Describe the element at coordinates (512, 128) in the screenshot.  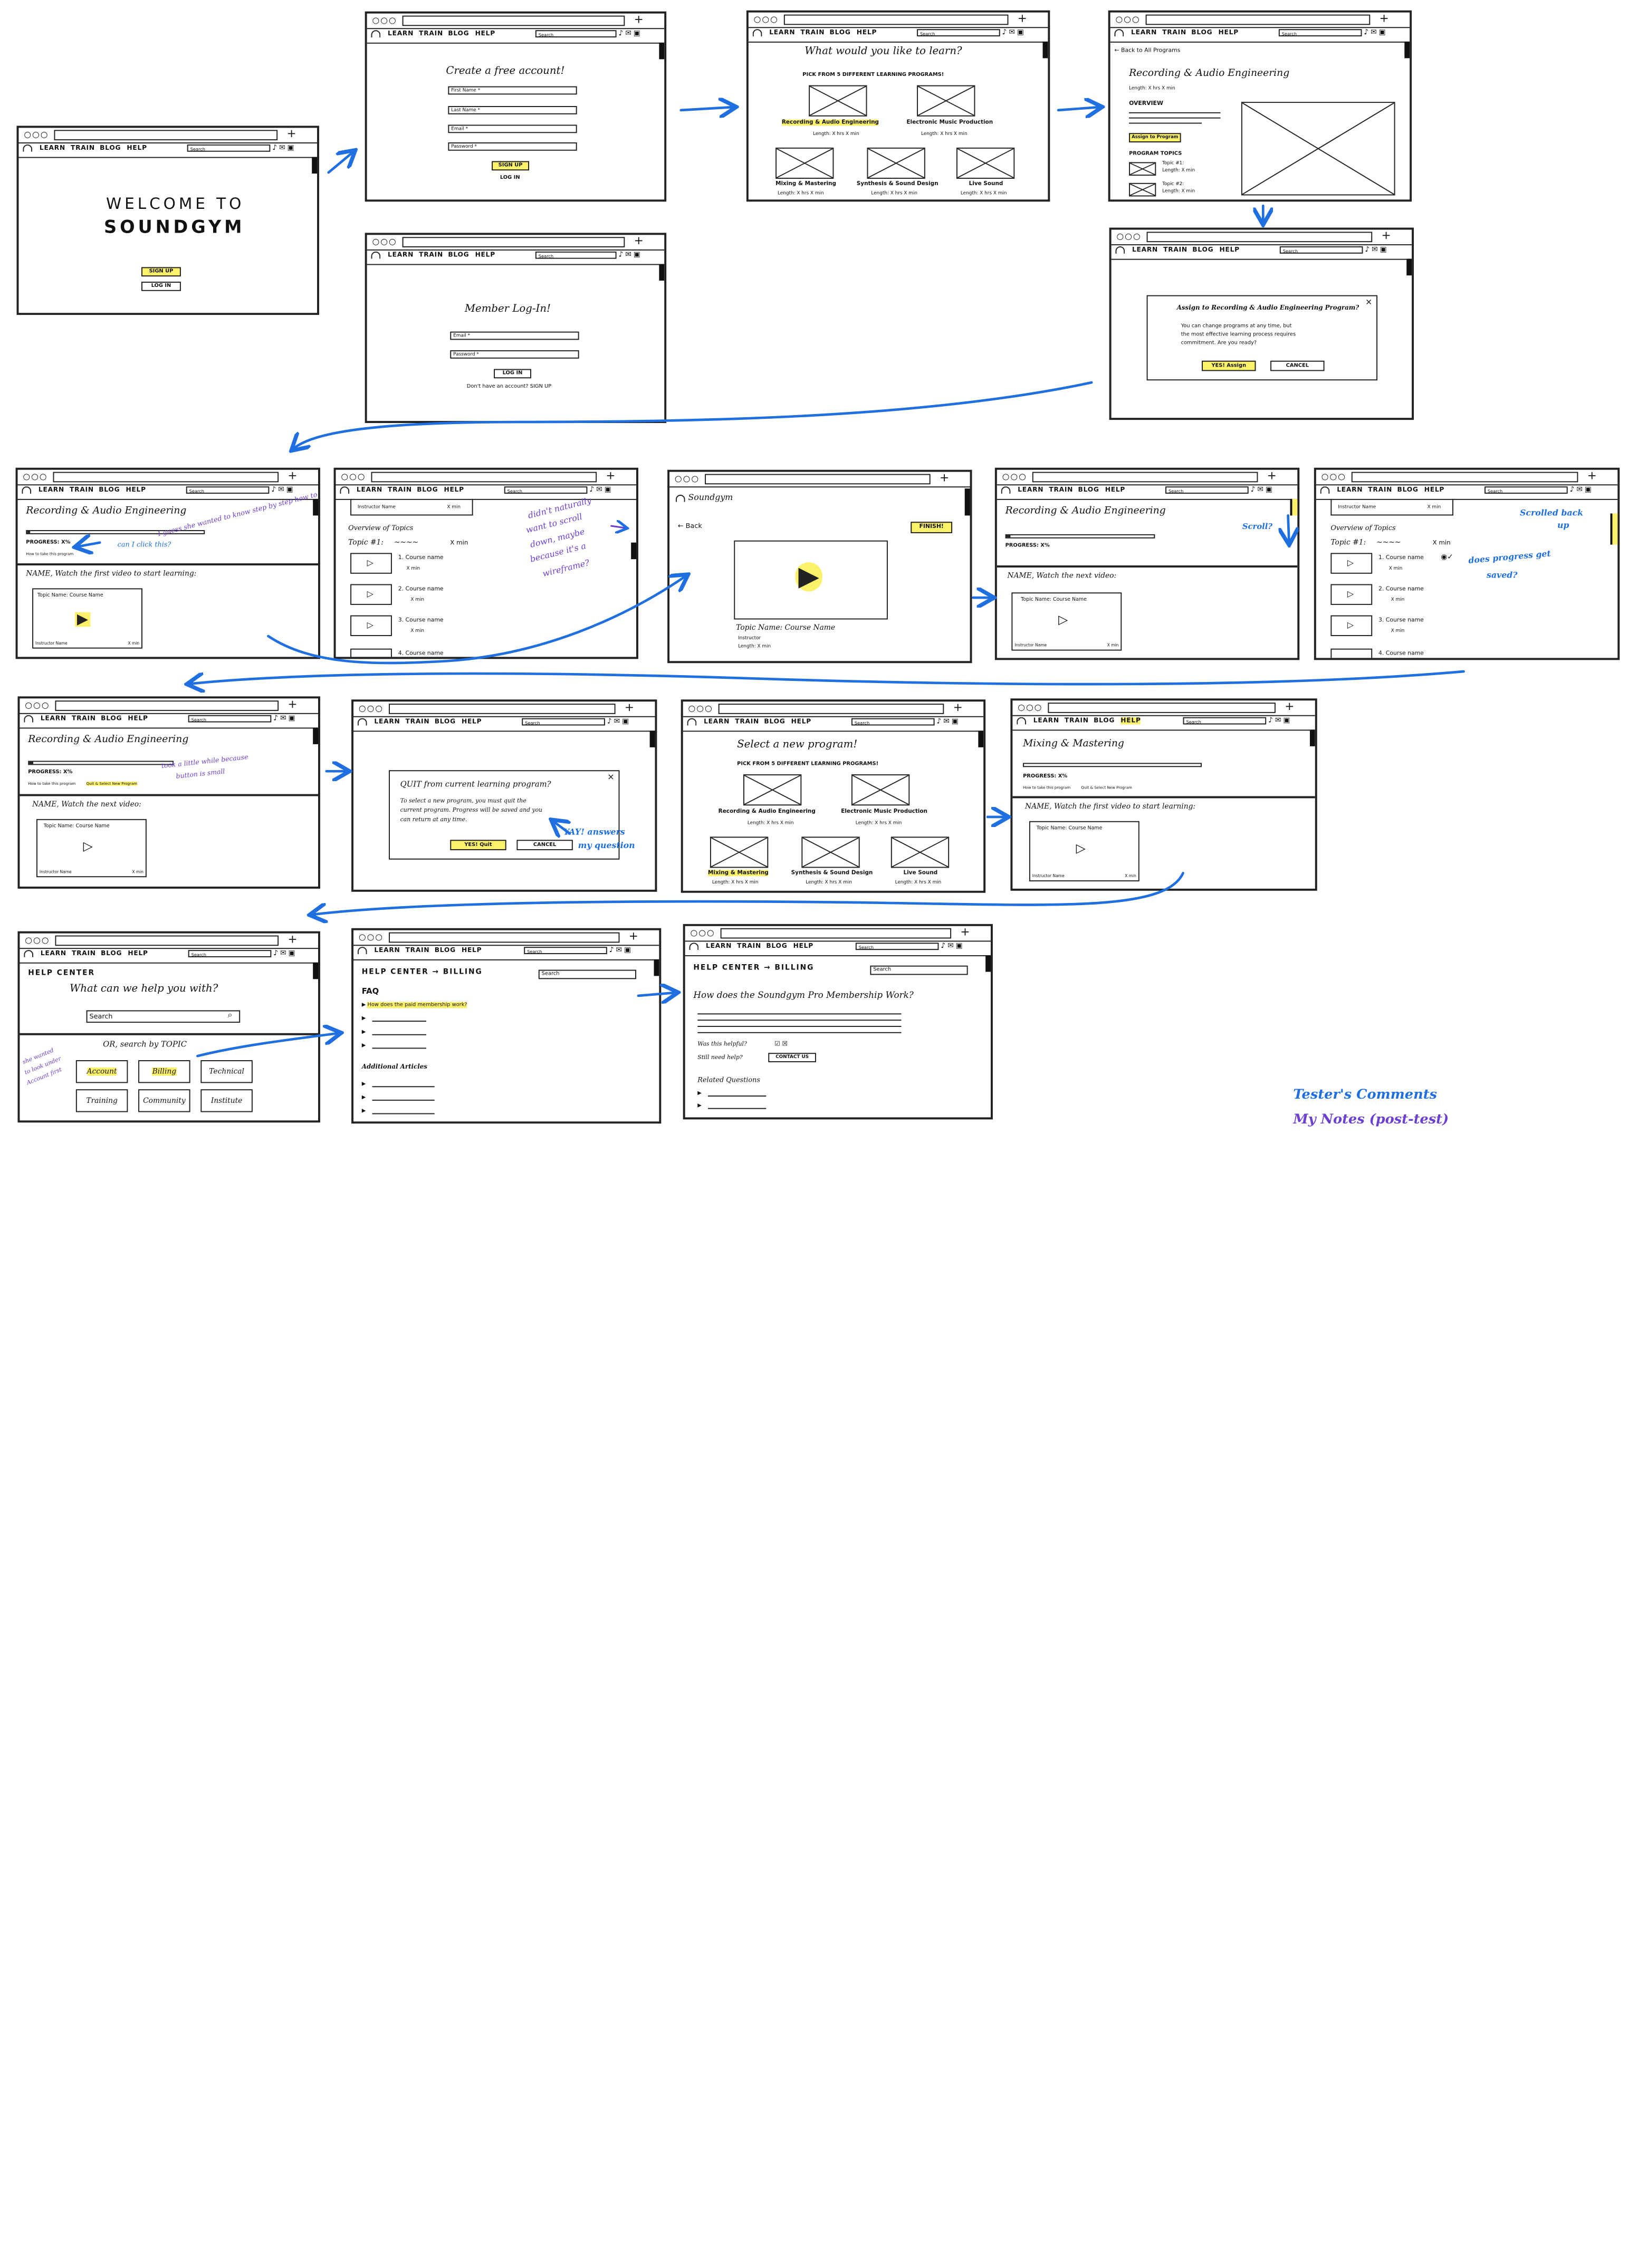
I see `email-field: Email *` at that location.